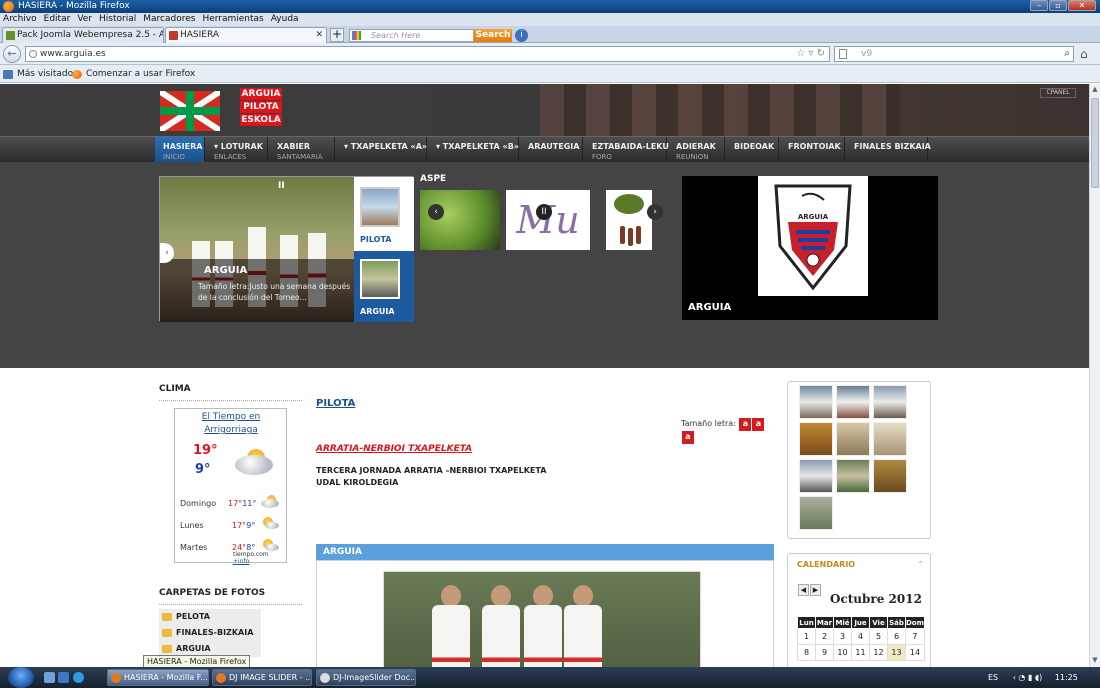 This screenshot has height=688, width=1100. I want to click on thumbnail-pilota, so click(380, 207).